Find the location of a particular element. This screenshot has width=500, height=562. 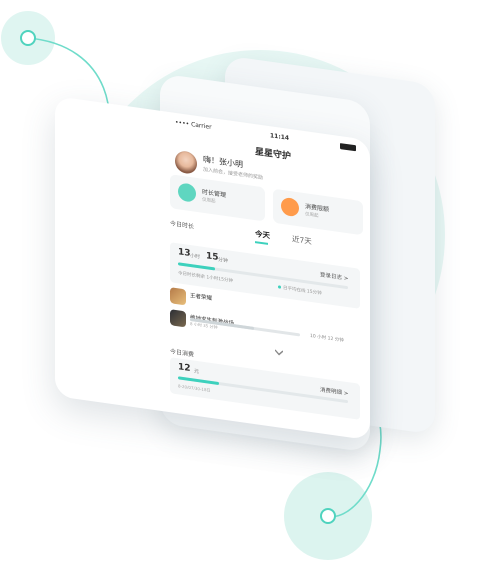

spend-date: 8-20/07/30-18日 is located at coordinates (194, 388).